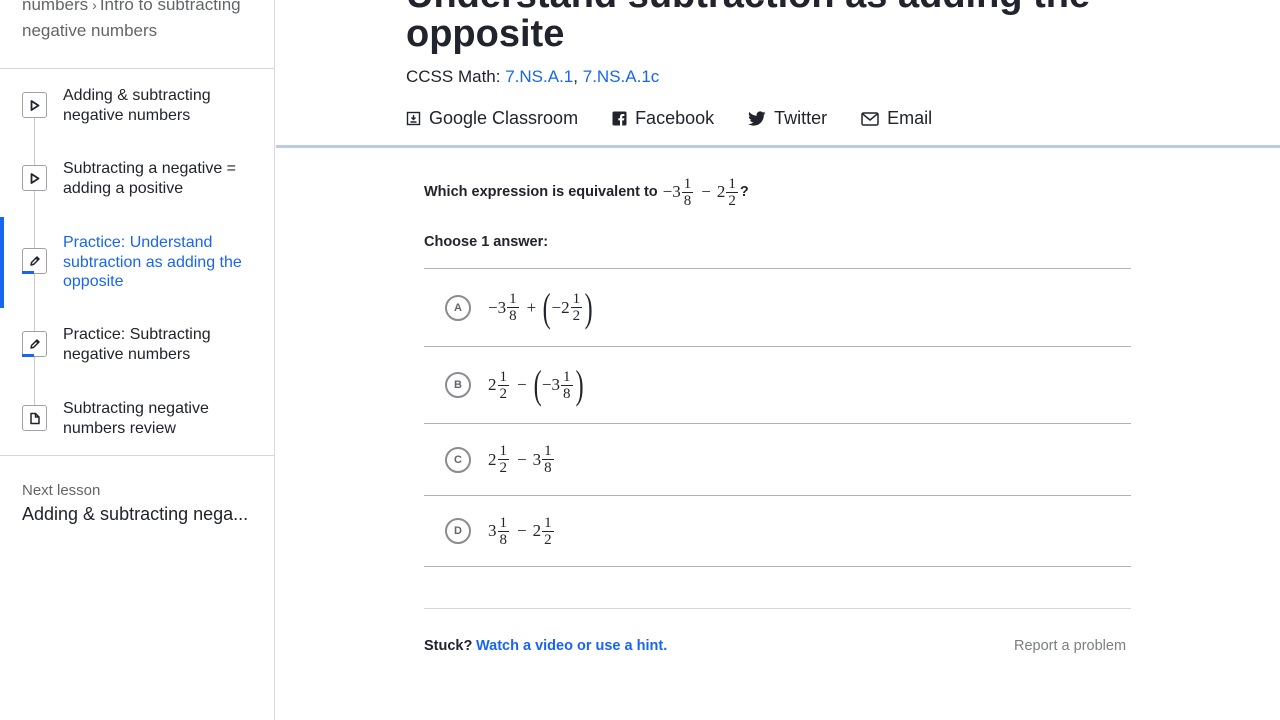 This screenshot has width=1280, height=720. I want to click on sidebar-item-subtracting-review: Subtracting negative numbers review, so click(137, 433).